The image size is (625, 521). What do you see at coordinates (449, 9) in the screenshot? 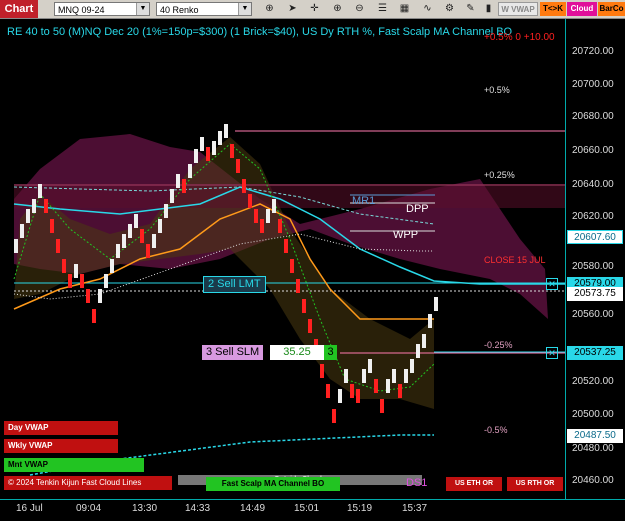
I see `strategies-icon: ⚙` at bounding box center [449, 9].